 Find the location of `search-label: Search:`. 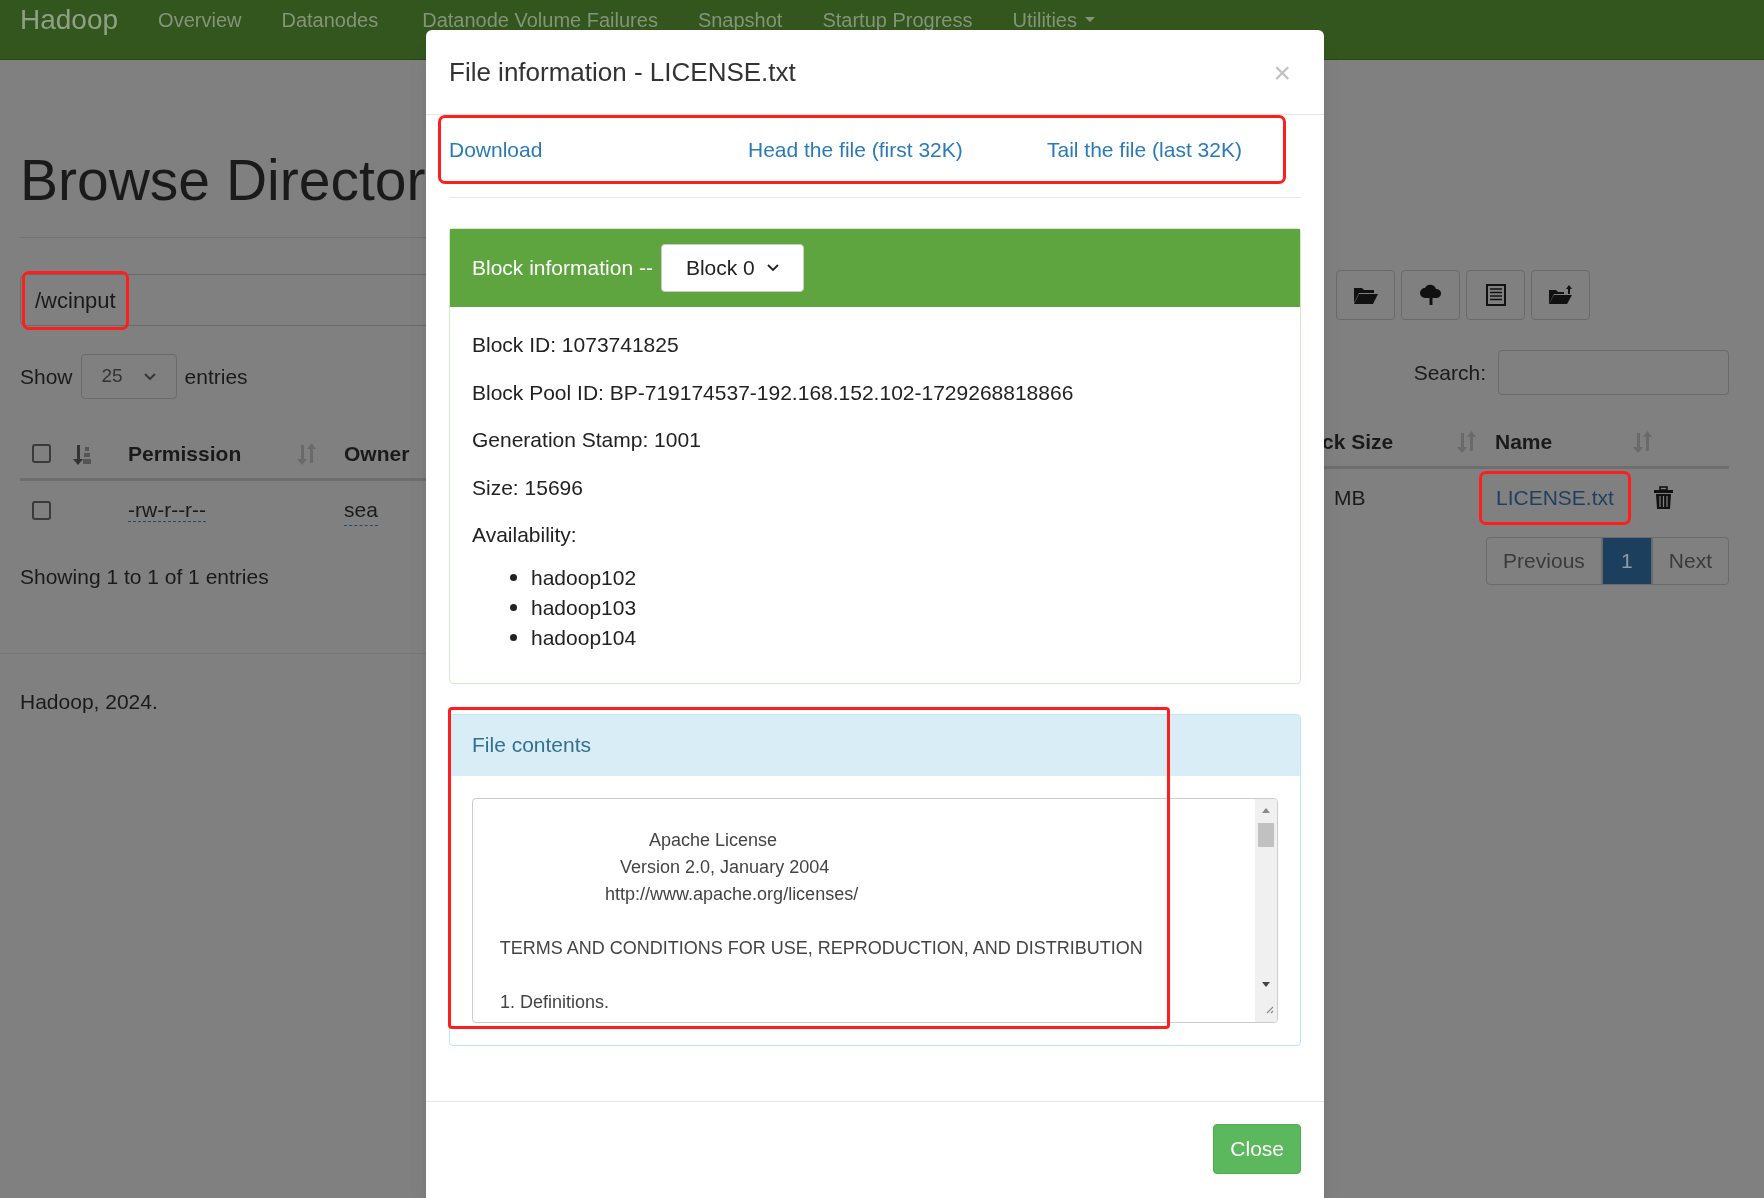

search-label: Search: is located at coordinates (1449, 372).